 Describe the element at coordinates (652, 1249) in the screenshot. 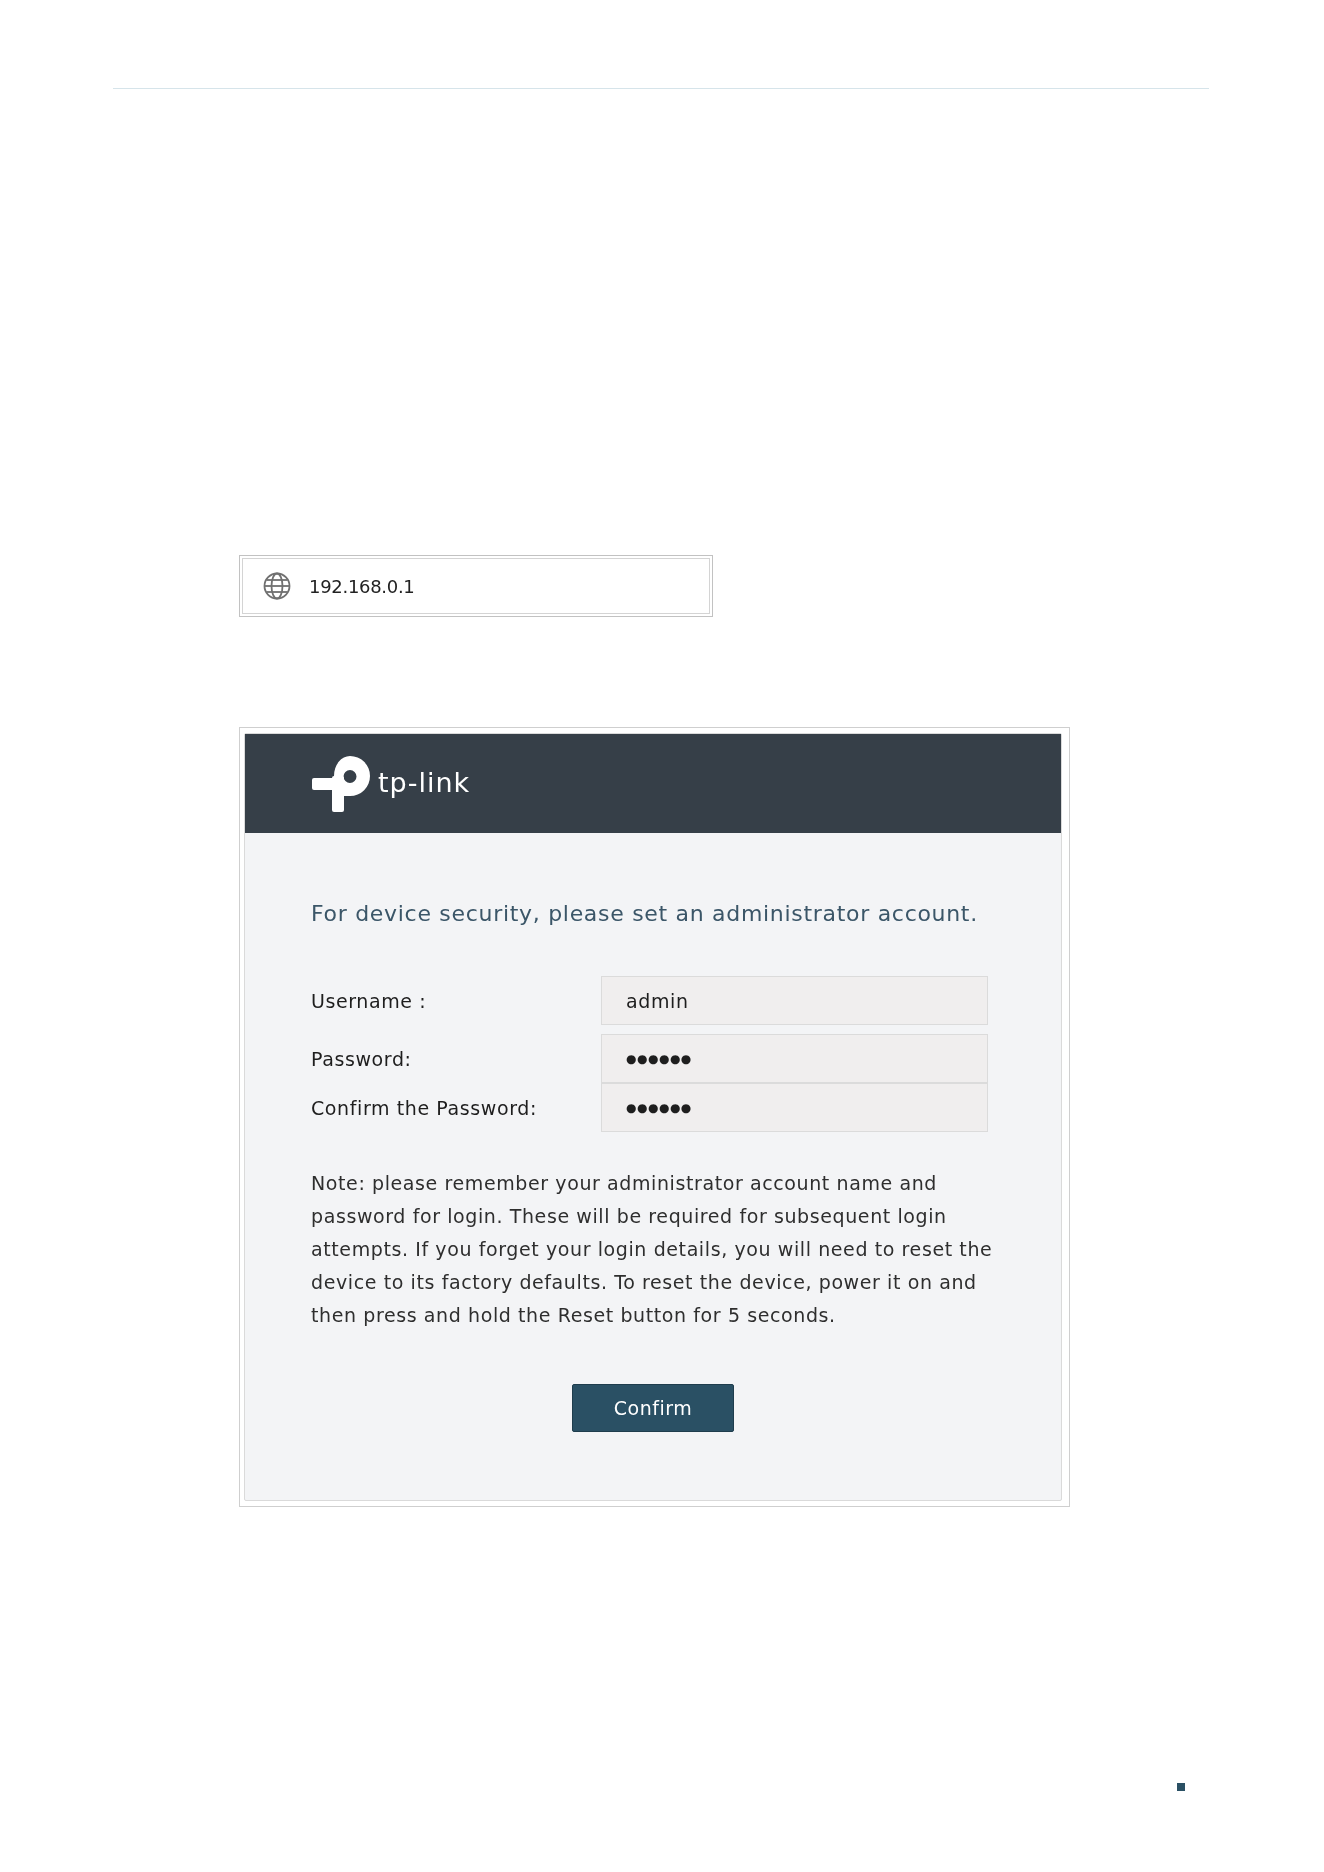

I see `note-text: Note: please remember your administrator account name and password for login. These will be required for subsequent login attempts. If you forget your login details, you will need to reset the device to its factory defaults. To reset the device, power it on and then press and hold the Reset button for 5 seconds.` at that location.